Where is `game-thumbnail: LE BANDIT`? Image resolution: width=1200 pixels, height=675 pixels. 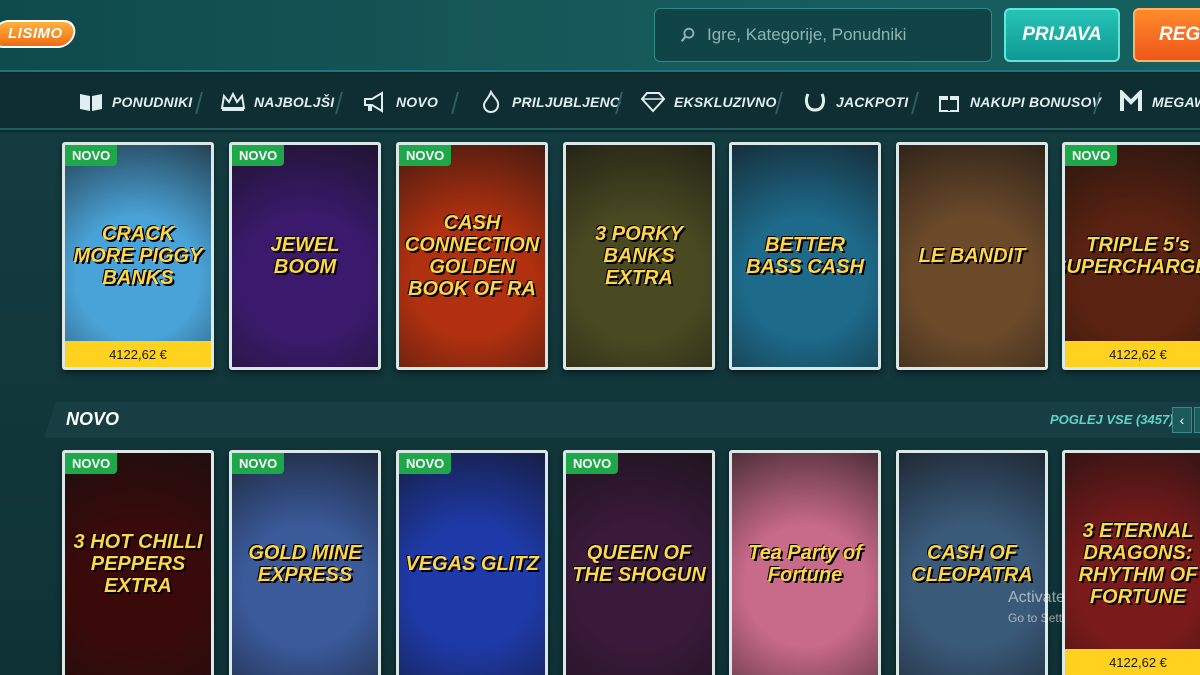 game-thumbnail: LE BANDIT is located at coordinates (972, 256).